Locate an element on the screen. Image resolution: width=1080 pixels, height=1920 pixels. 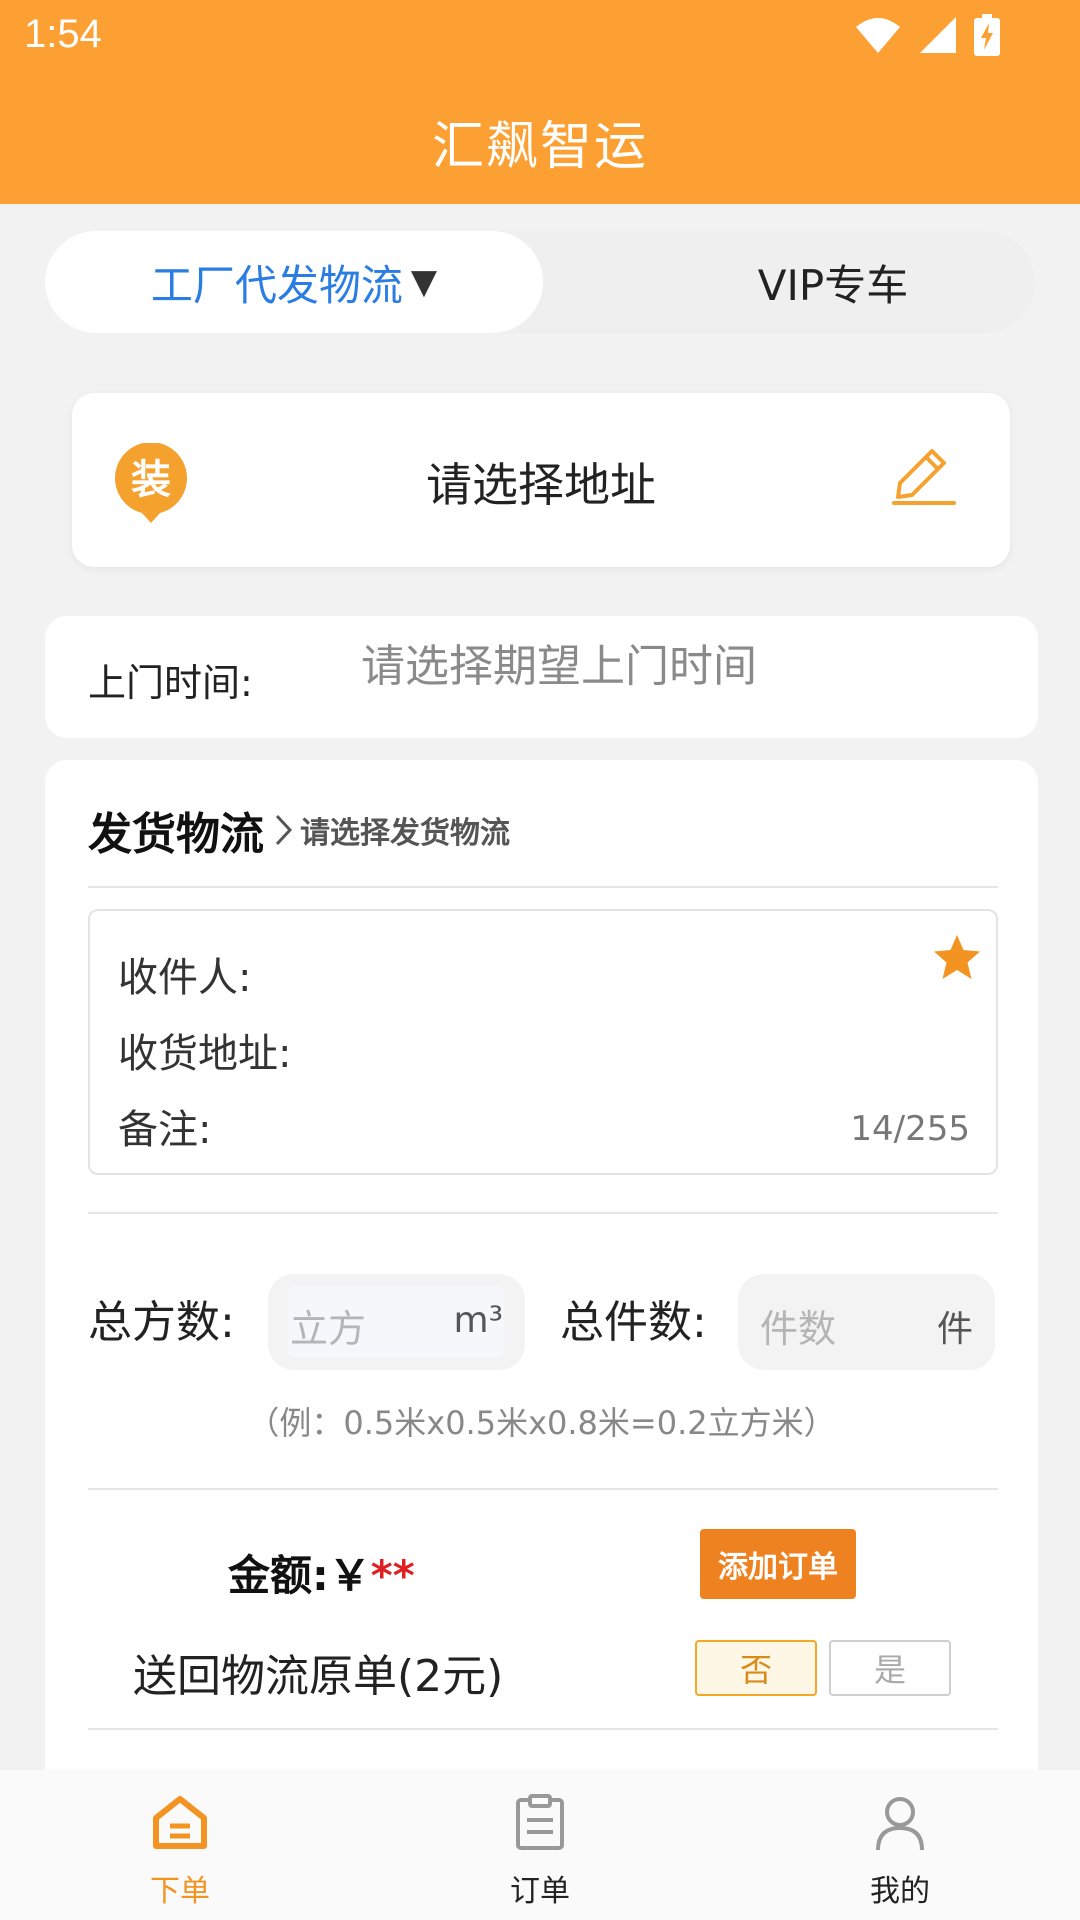
return-receipt-no: 否 is located at coordinates (756, 1668).